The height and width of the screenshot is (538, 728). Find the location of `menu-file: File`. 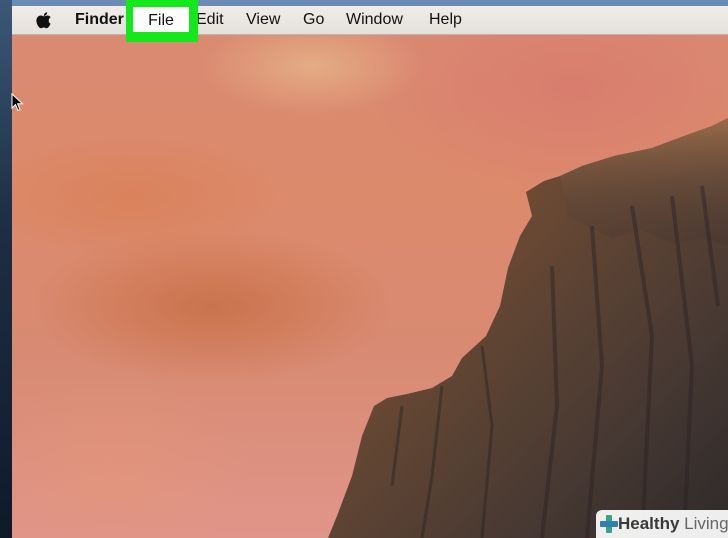

menu-file: File is located at coordinates (161, 19).